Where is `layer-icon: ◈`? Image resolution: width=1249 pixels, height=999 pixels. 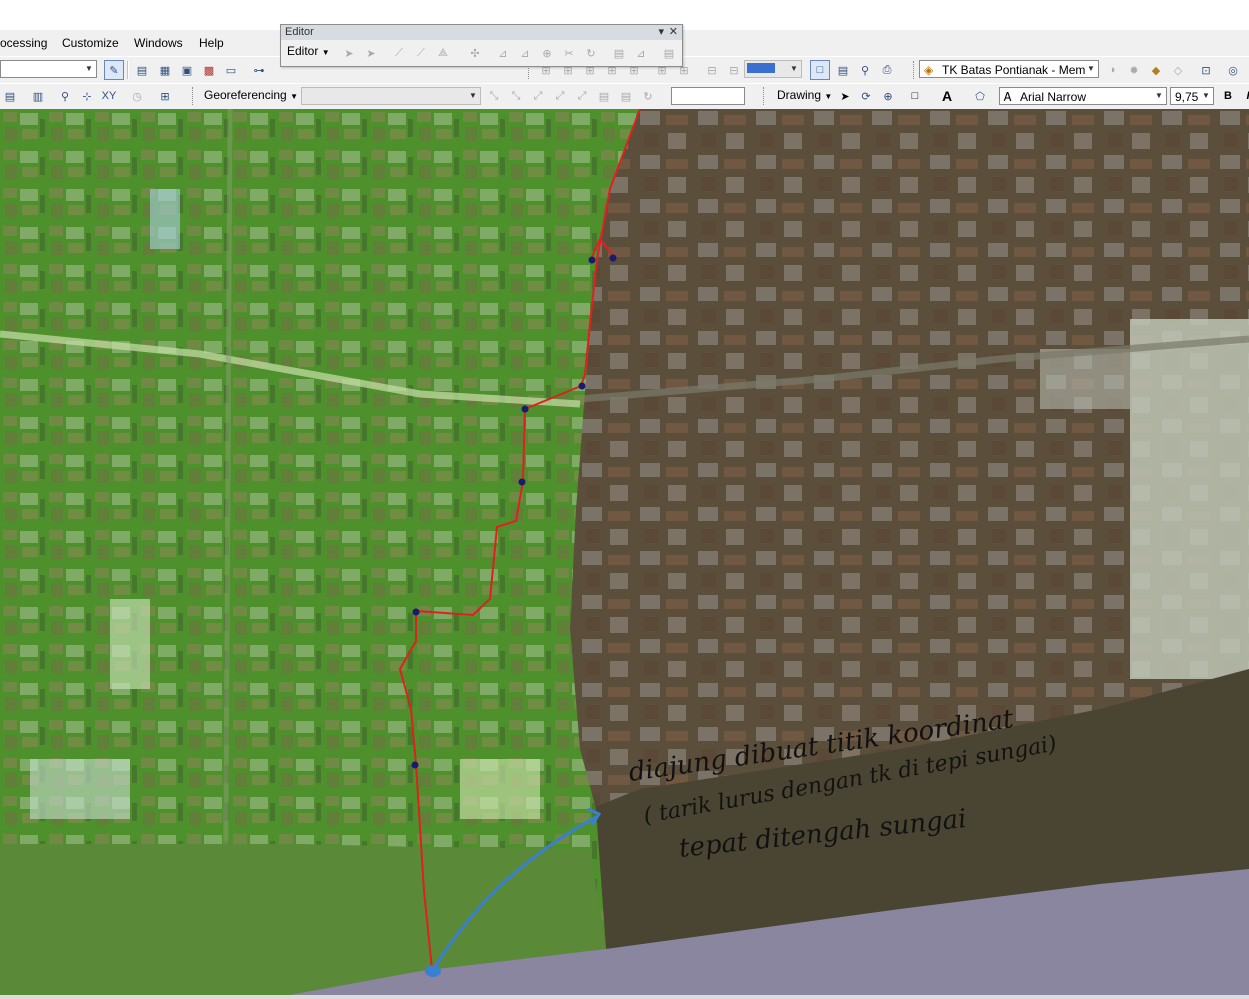
layer-icon: ◈ is located at coordinates (929, 70).